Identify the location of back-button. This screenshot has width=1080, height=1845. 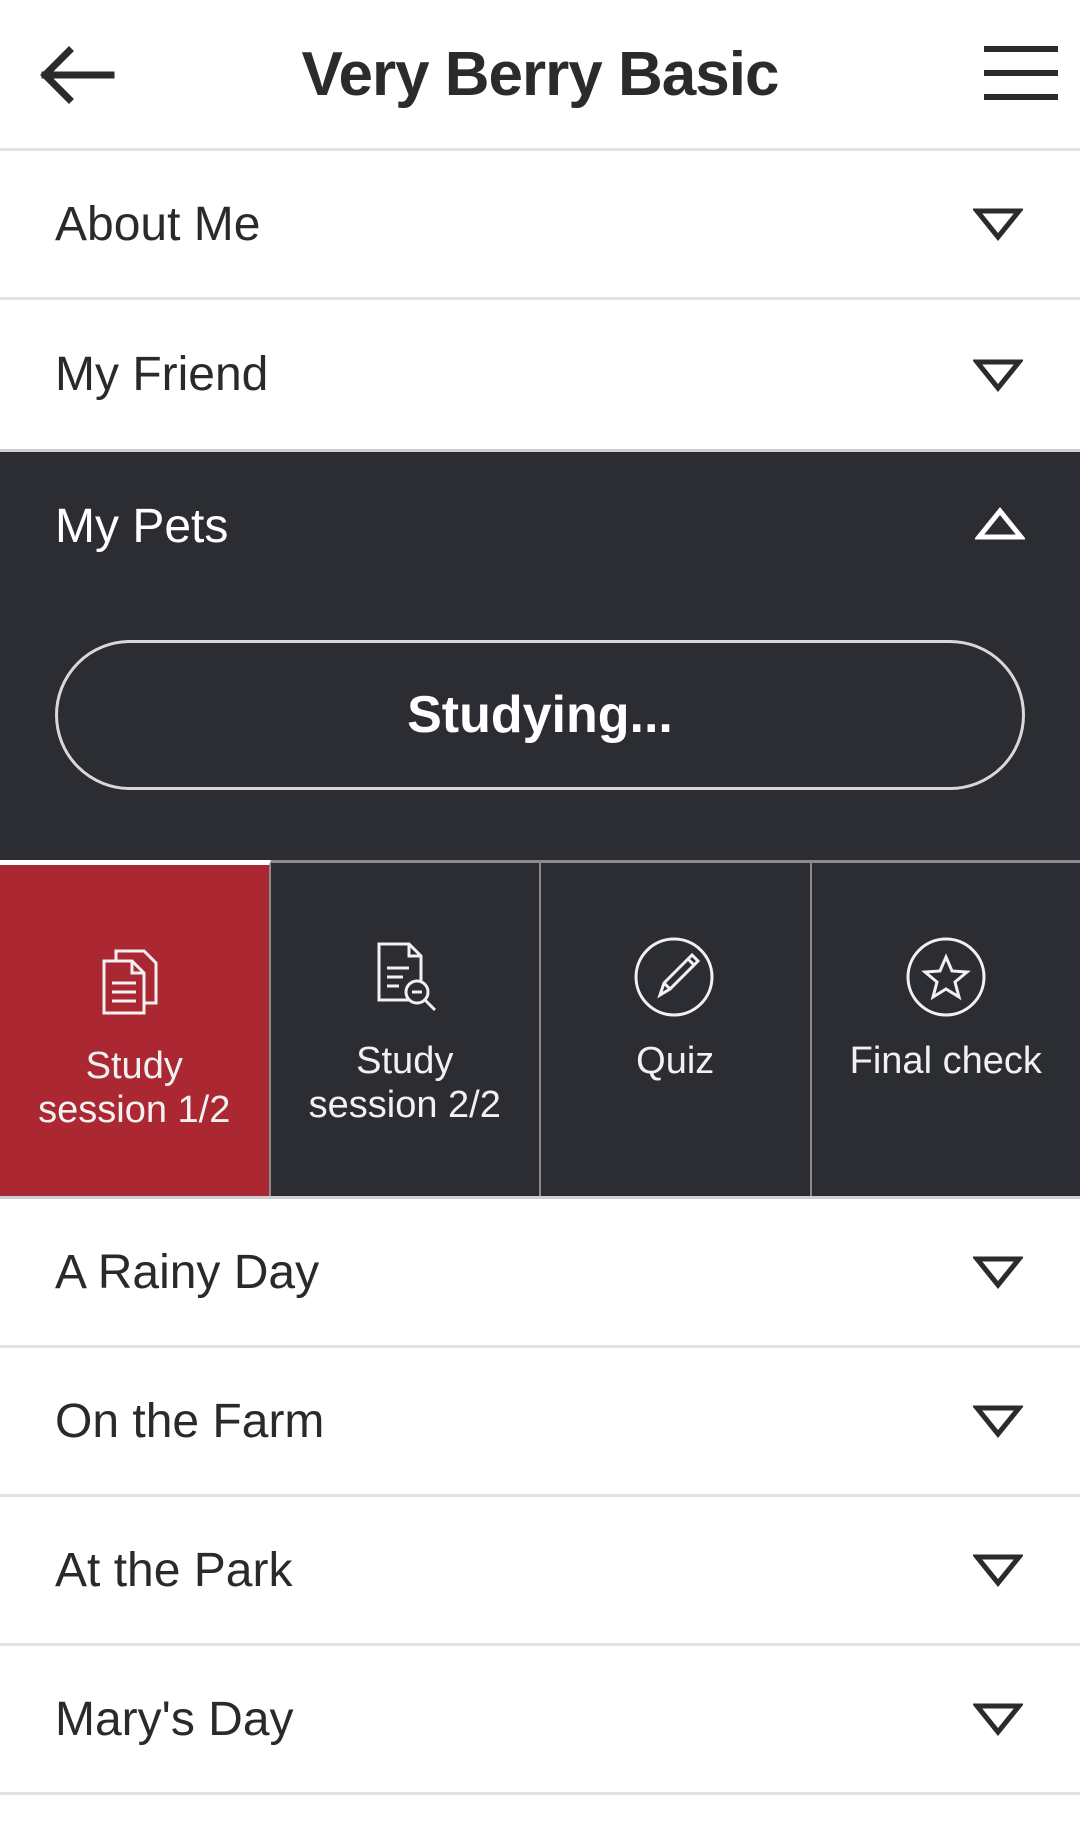
(75, 75).